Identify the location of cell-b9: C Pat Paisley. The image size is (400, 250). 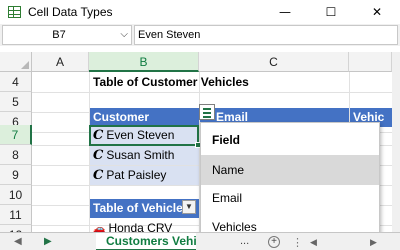
(144, 175).